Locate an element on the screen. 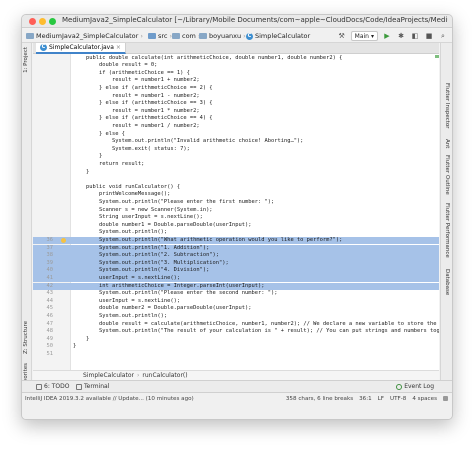  breadcrumb-src-label: src is located at coordinates (163, 36).